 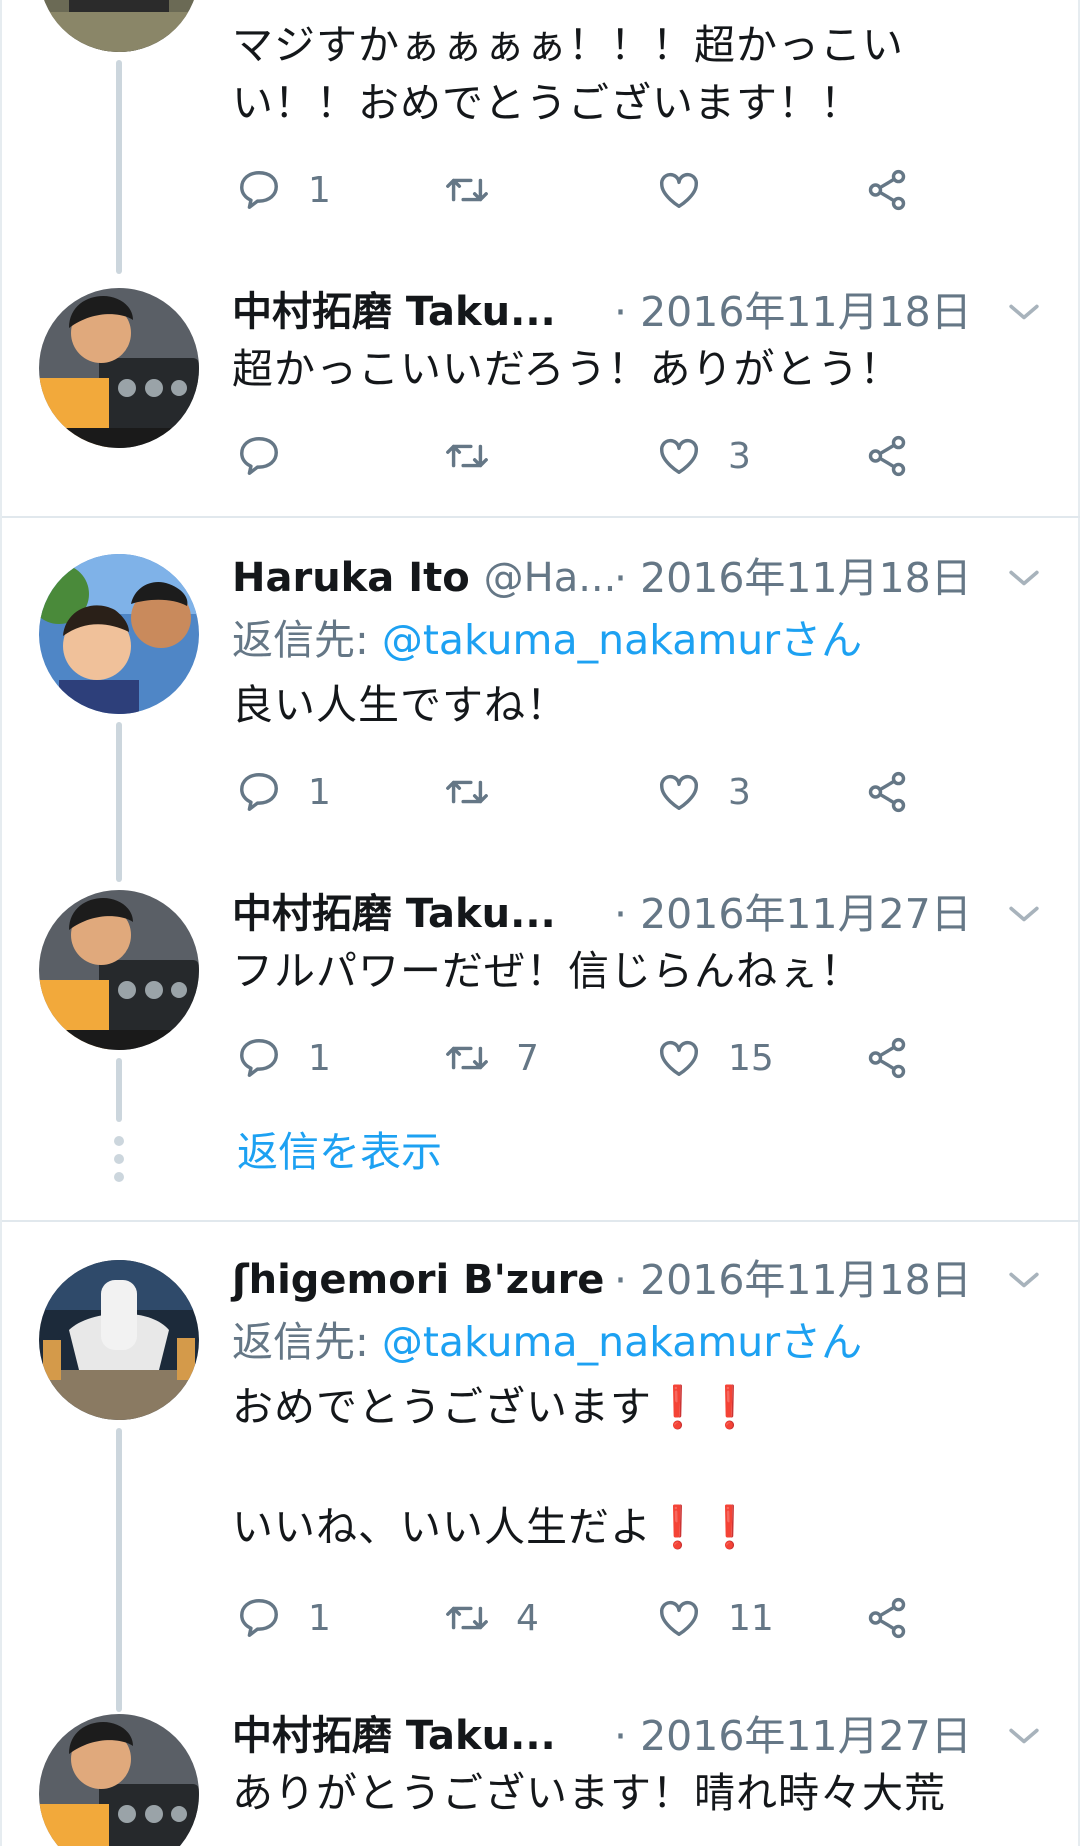 I want to click on like-count: 11, so click(x=751, y=1618).